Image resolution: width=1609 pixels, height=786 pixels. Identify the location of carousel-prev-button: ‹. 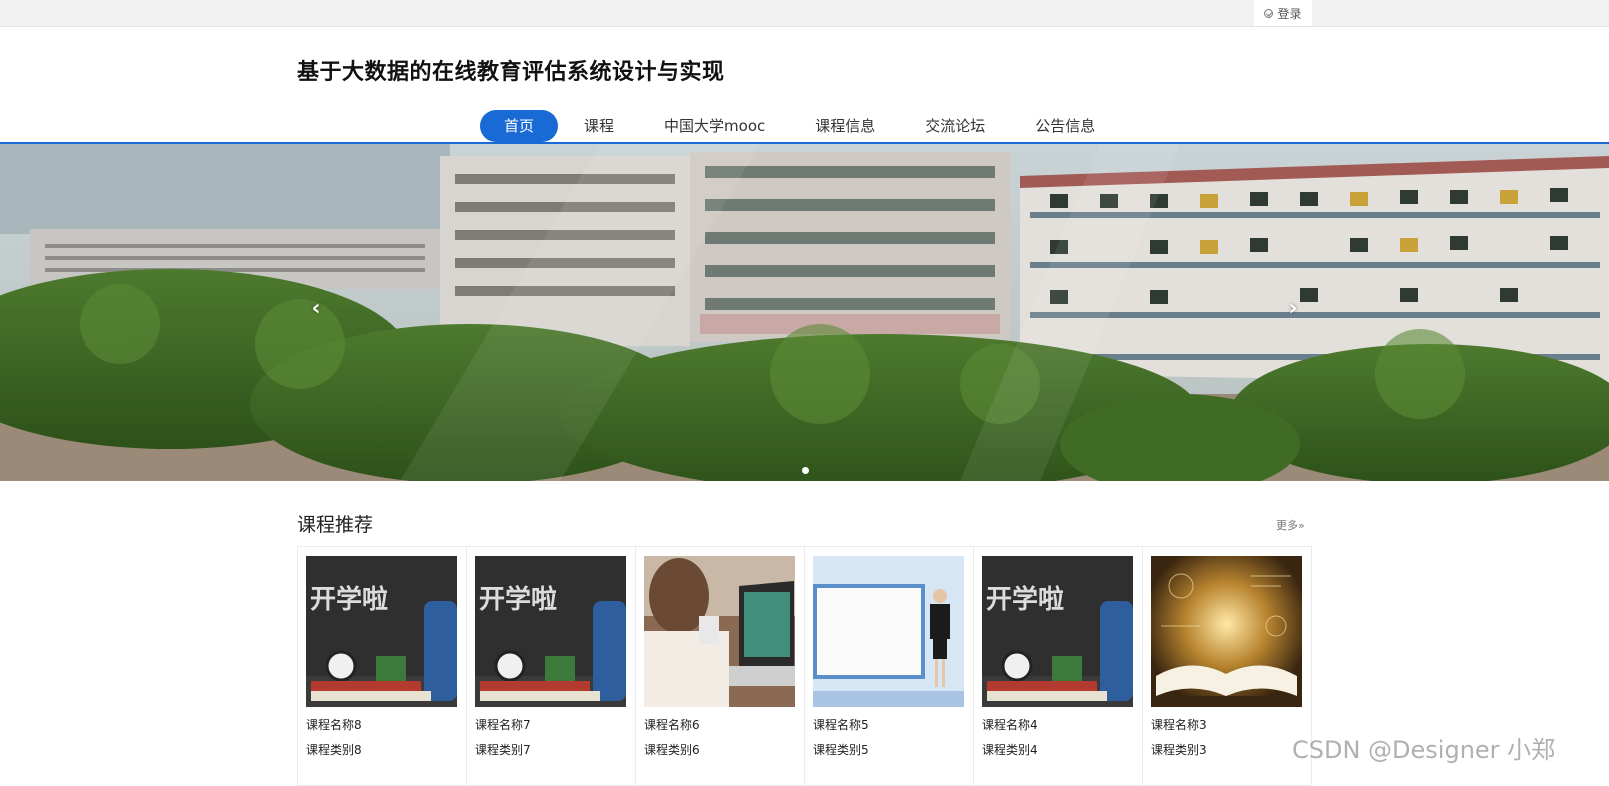
(316, 309).